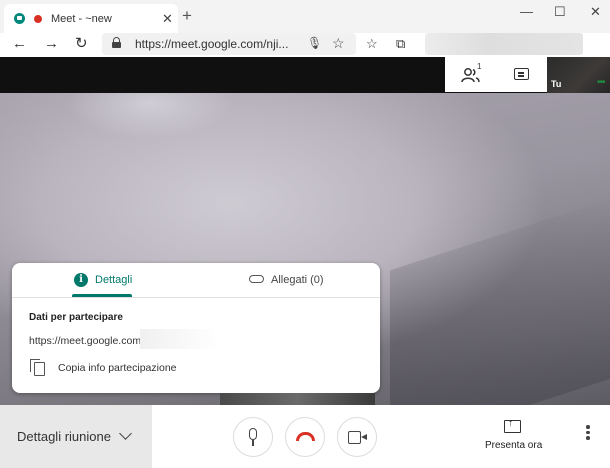 The image size is (610, 468). What do you see at coordinates (479, 66) in the screenshot?
I see `people-count: 1` at bounding box center [479, 66].